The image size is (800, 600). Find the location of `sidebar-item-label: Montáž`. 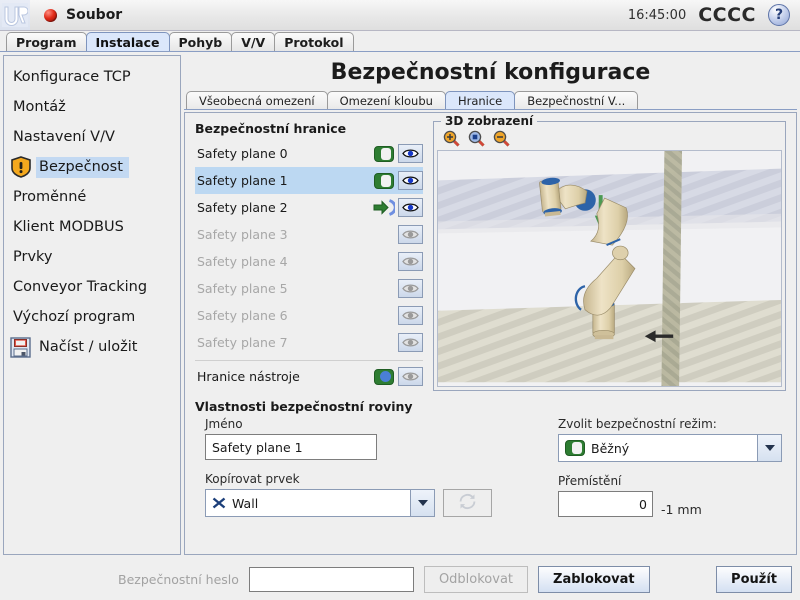

sidebar-item-label: Montáž is located at coordinates (39, 106).